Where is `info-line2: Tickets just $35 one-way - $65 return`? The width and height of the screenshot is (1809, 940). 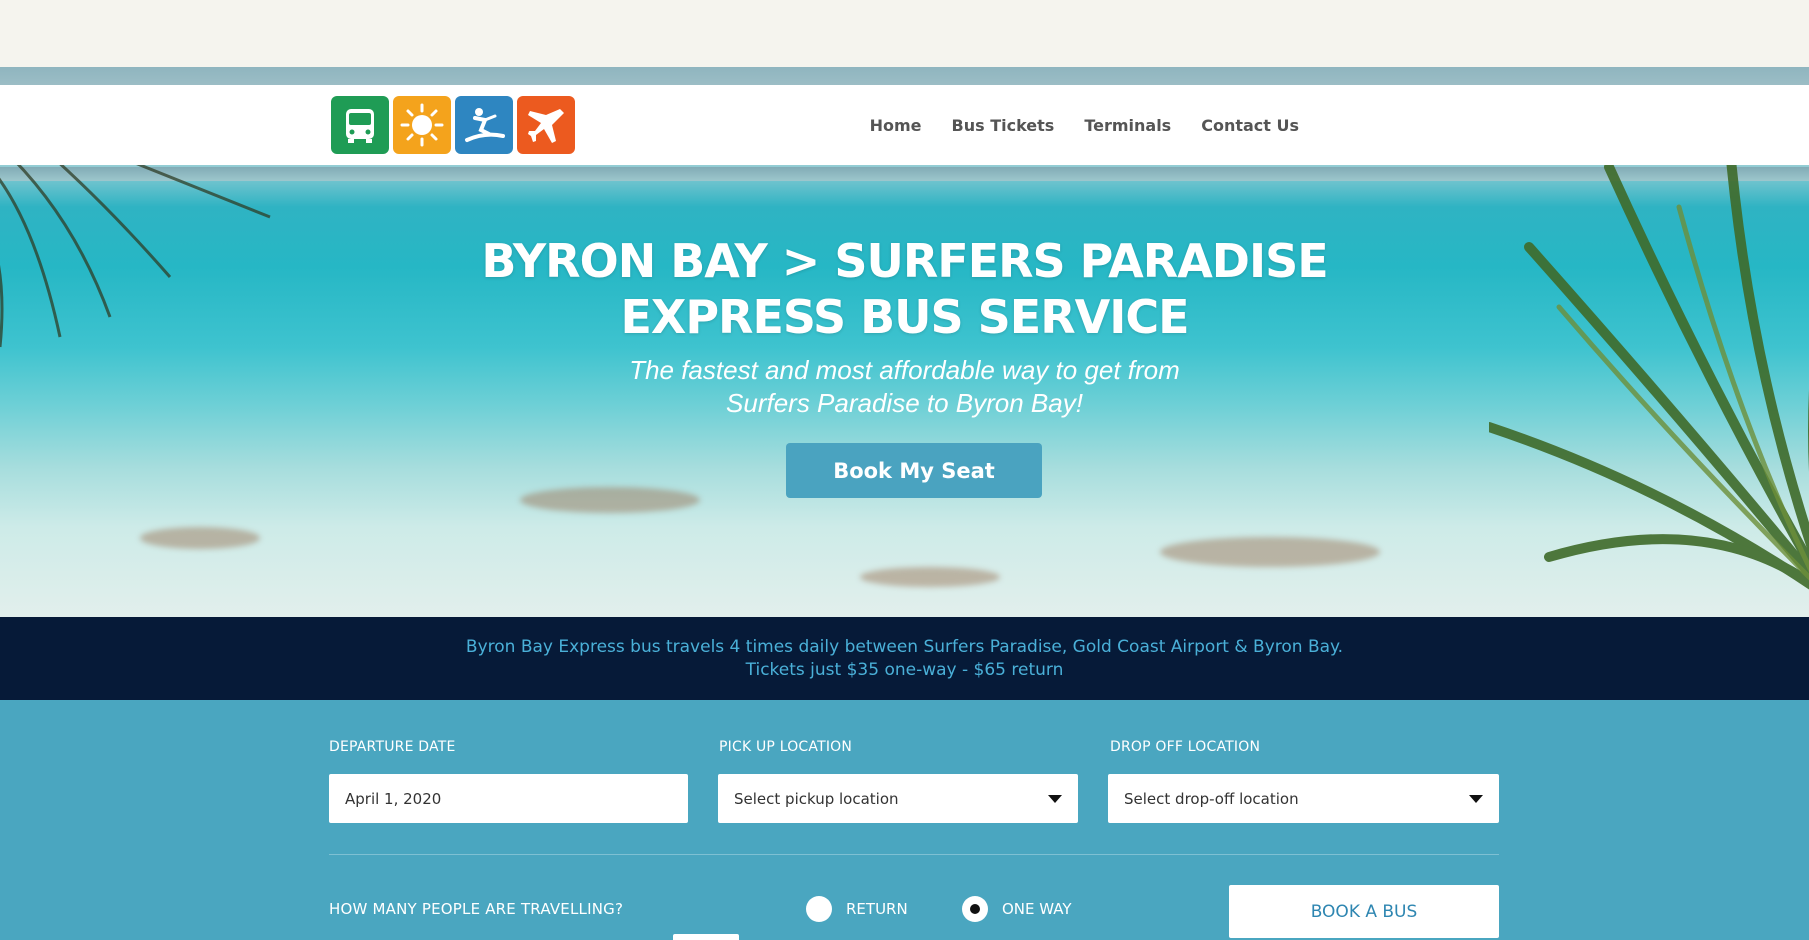 info-line2: Tickets just $35 one-way - $65 return is located at coordinates (904, 670).